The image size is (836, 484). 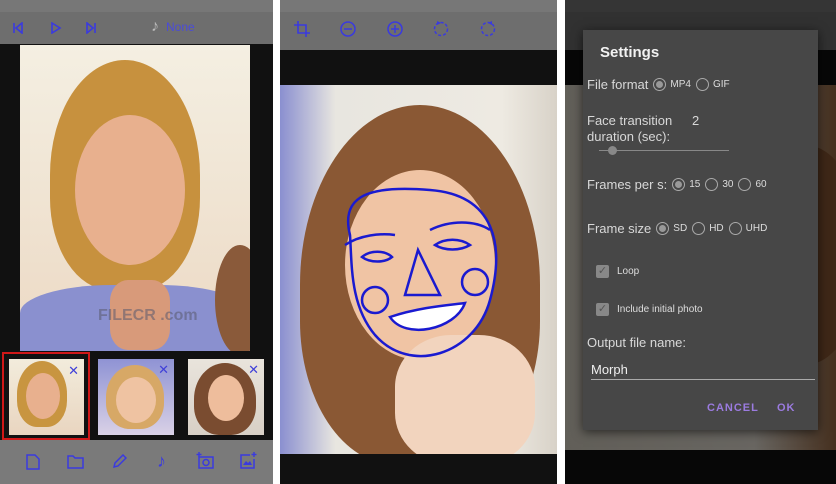 I want to click on option-label: 15, so click(x=695, y=184).